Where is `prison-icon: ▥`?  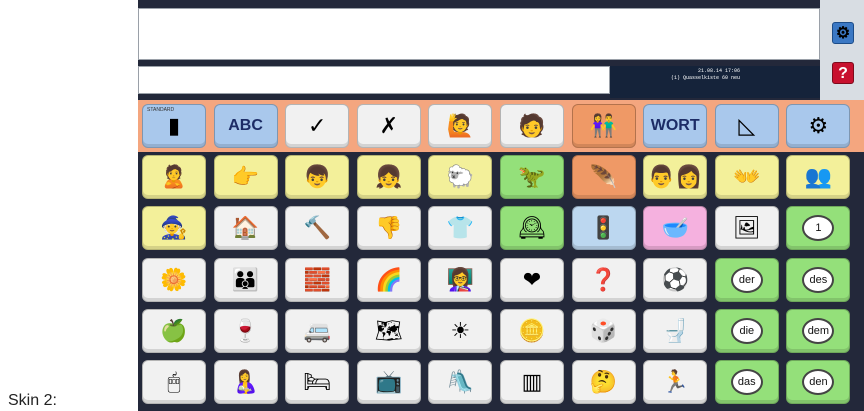 prison-icon: ▥ is located at coordinates (532, 381).